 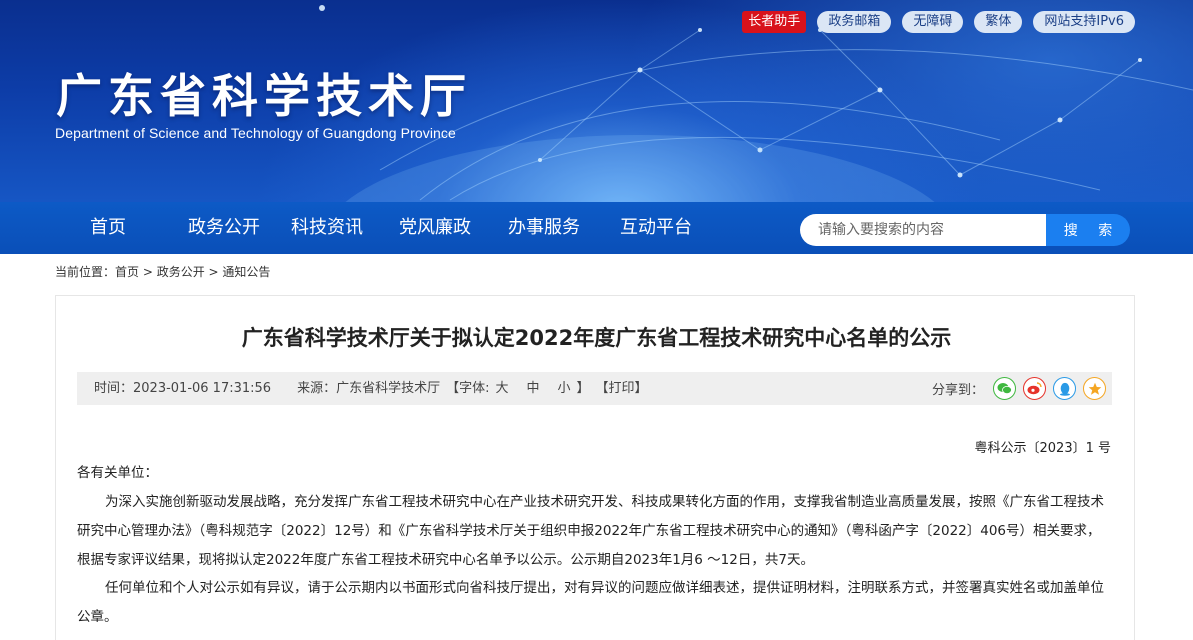 What do you see at coordinates (246, 272) in the screenshot?
I see `breadcrumb-notices: 通知公告` at bounding box center [246, 272].